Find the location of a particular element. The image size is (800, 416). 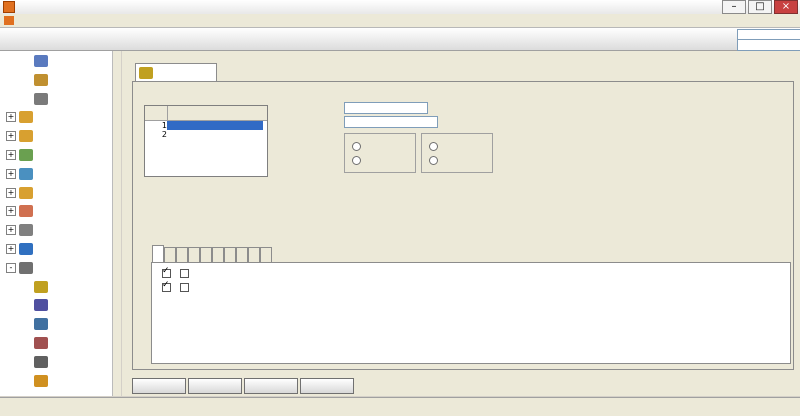

database-backup-icon is located at coordinates (41, 324).